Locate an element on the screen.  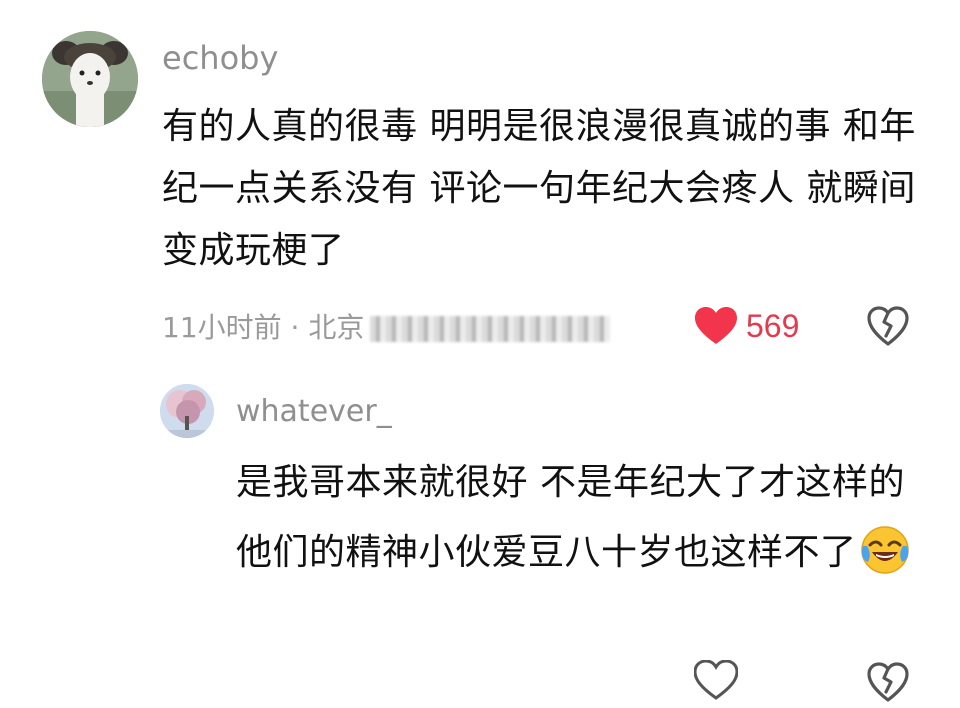
tree-avatar-icon is located at coordinates (187, 411).